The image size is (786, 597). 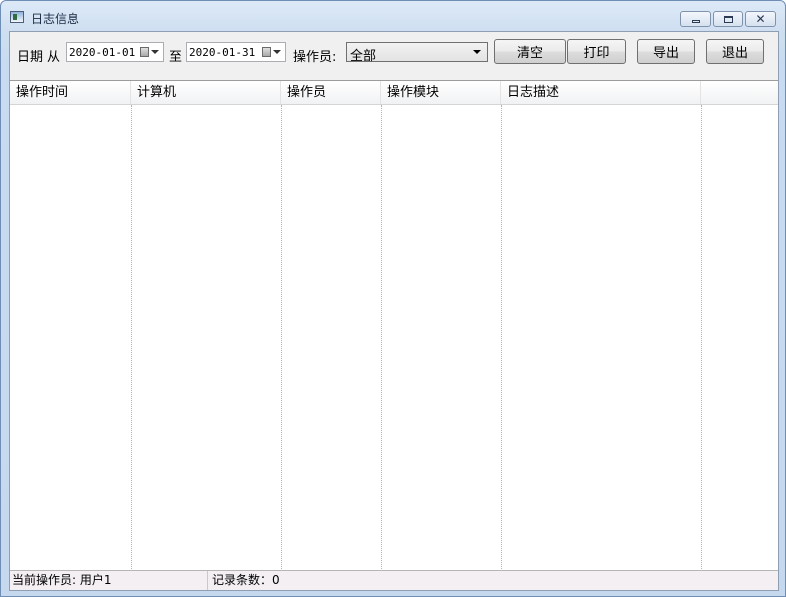 I want to click on minimize-icon, so click(x=695, y=21).